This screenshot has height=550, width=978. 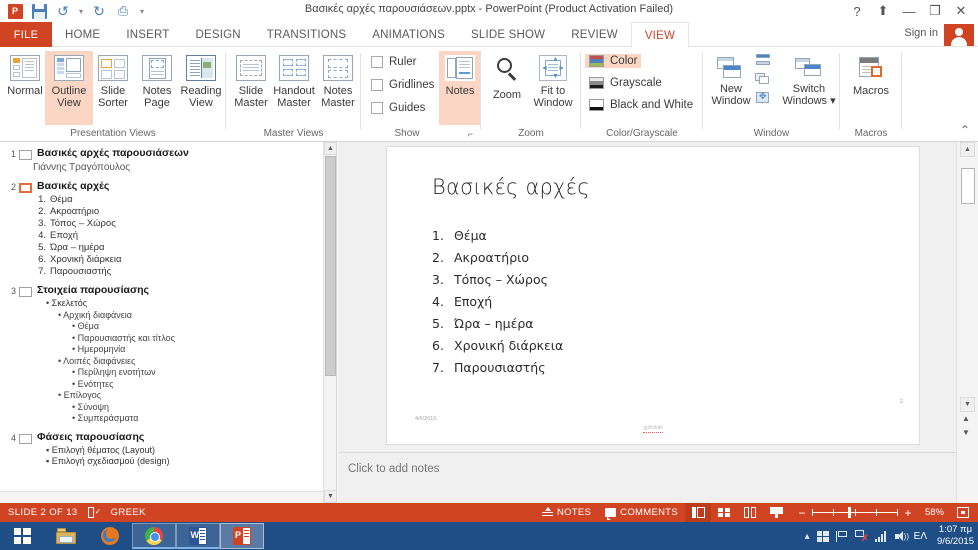 I want to click on notes-page-button: Notes Page, so click(x=157, y=88).